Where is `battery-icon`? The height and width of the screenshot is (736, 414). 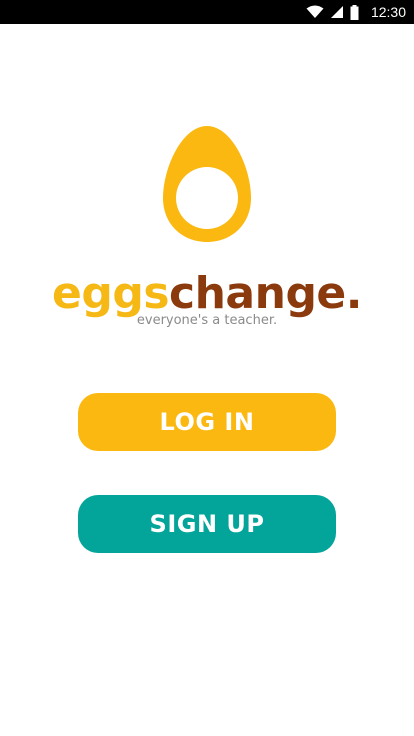 battery-icon is located at coordinates (354, 12).